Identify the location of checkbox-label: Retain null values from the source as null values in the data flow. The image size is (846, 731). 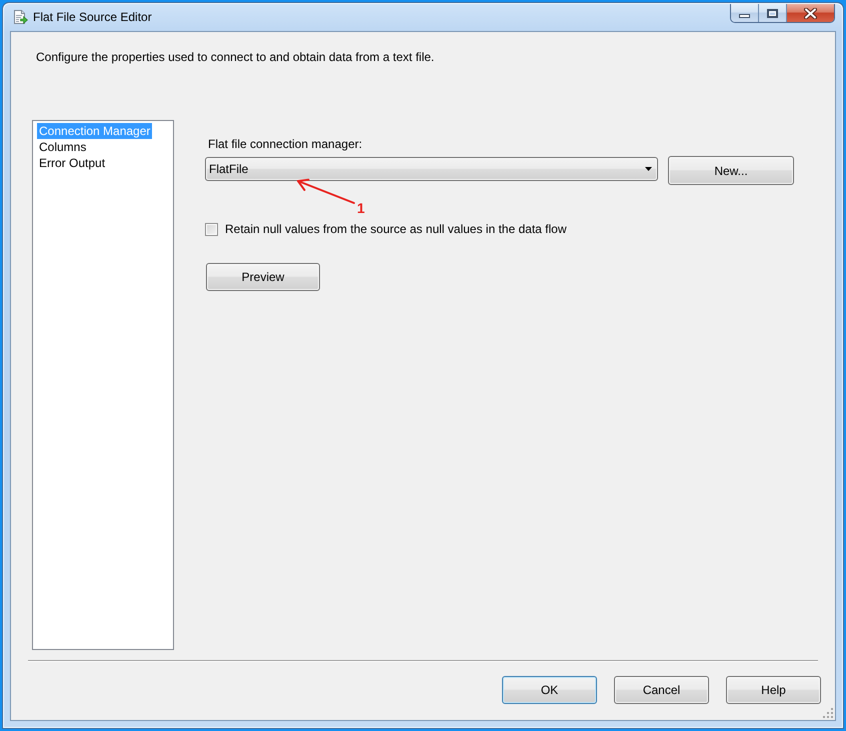
(396, 229).